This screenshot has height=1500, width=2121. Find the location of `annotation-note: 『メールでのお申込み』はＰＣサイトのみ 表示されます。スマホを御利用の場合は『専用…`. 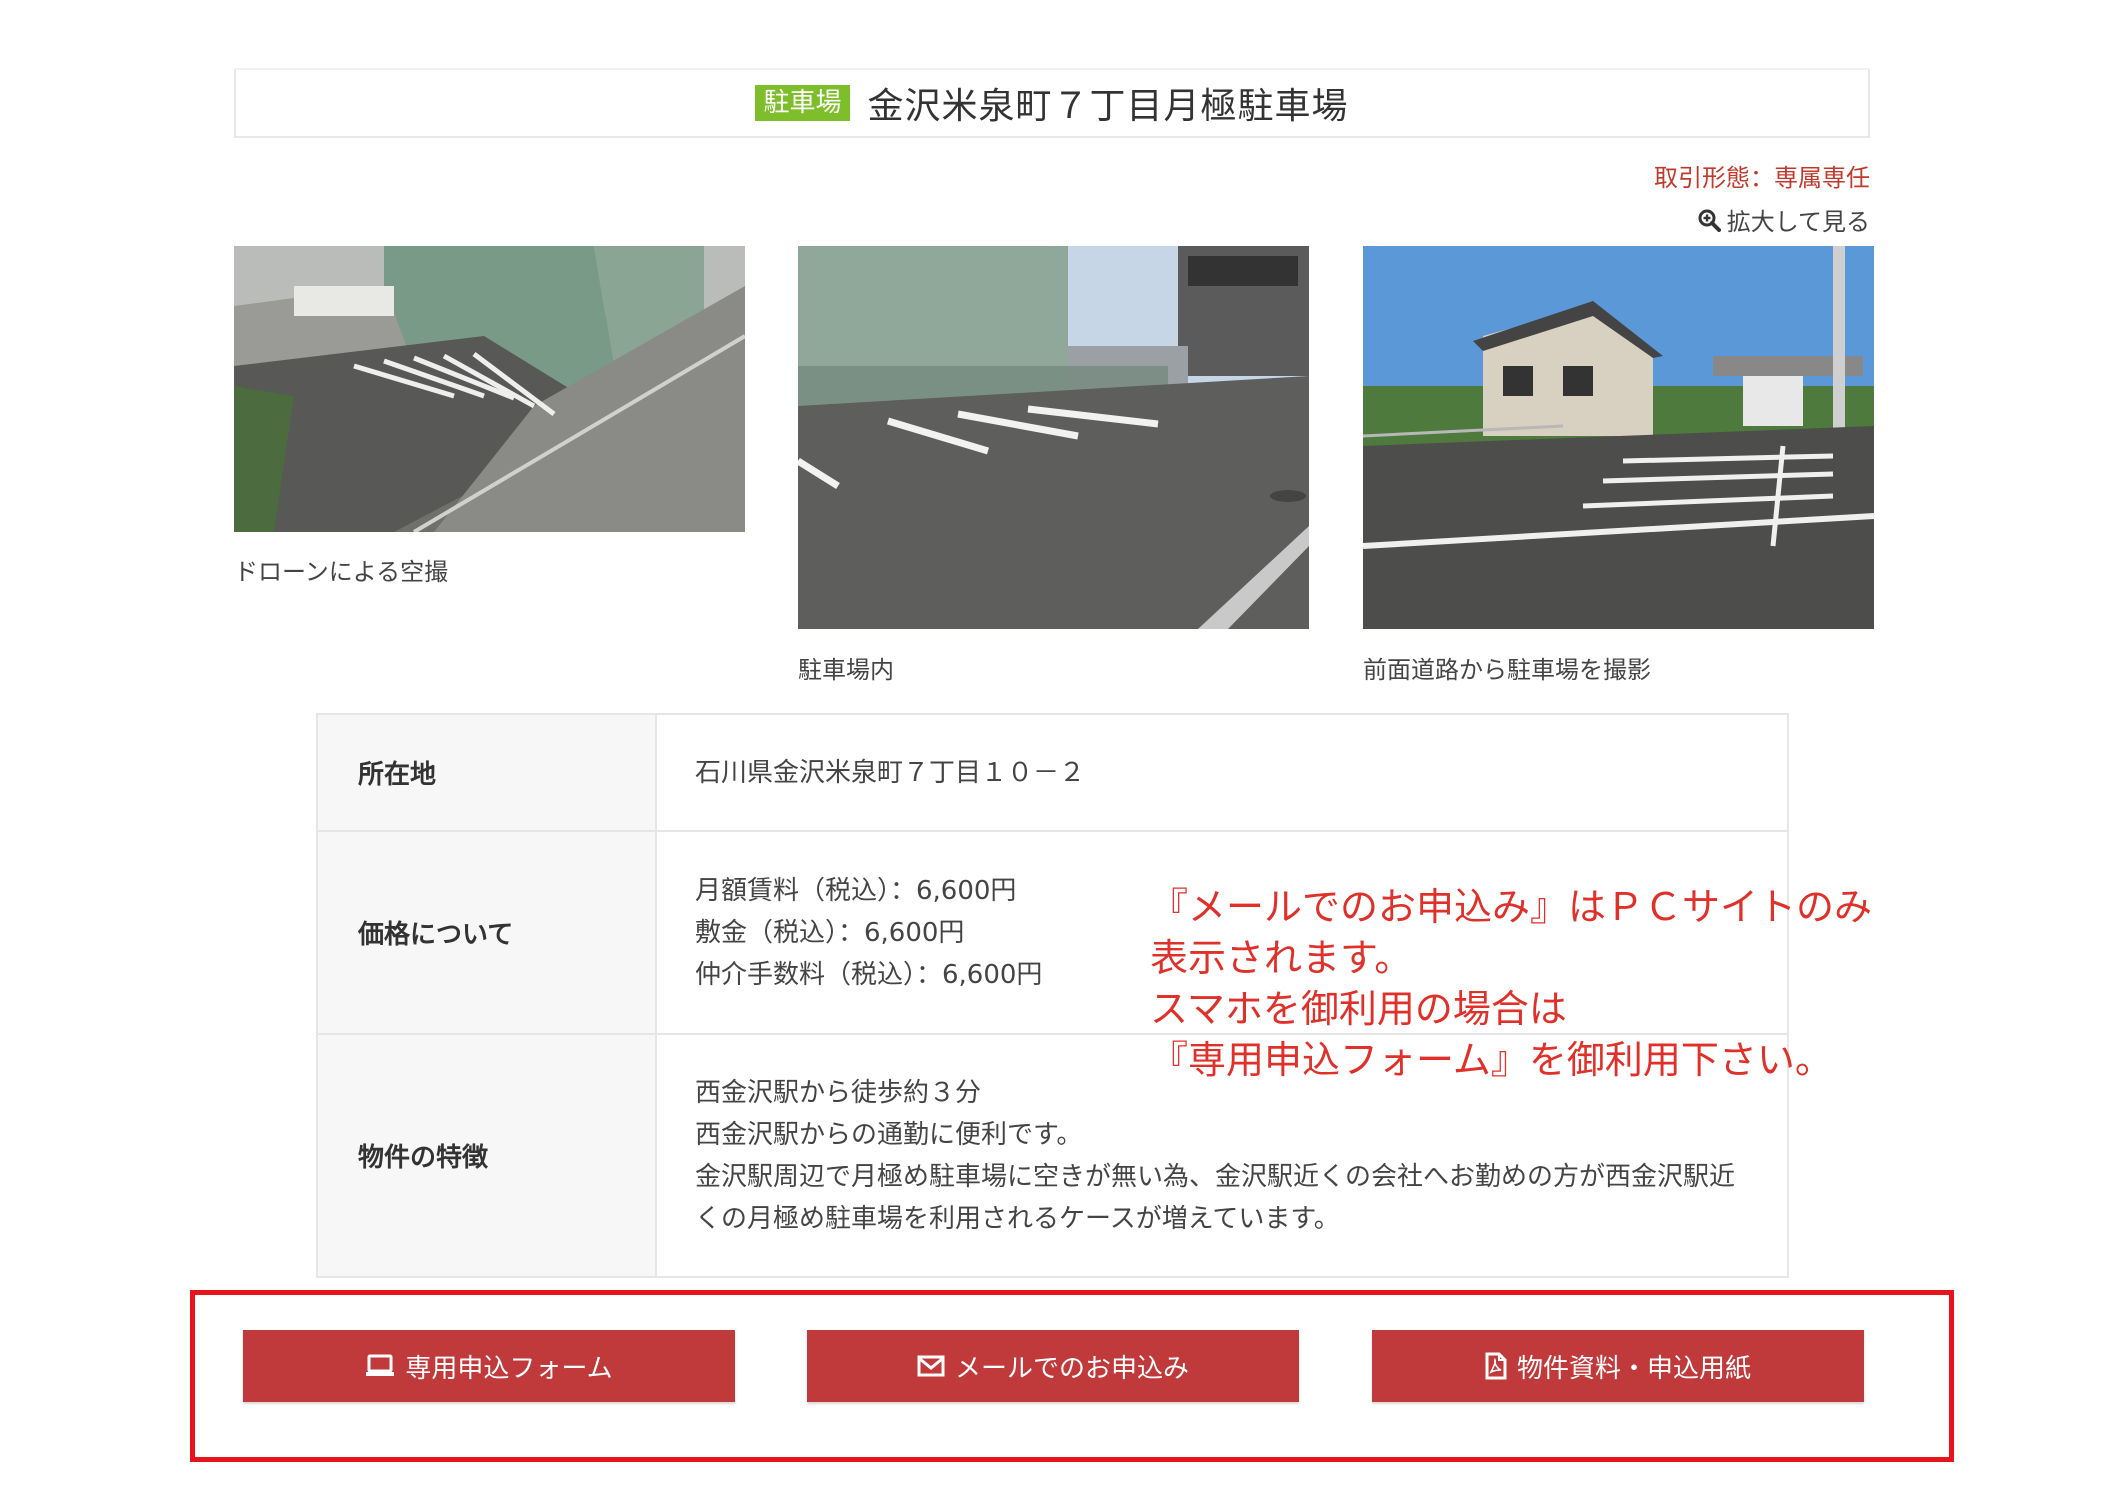

annotation-note: 『メールでのお申込み』はＰＣサイトのみ 表示されます。スマホを御利用の場合は『専用… is located at coordinates (1511, 984).